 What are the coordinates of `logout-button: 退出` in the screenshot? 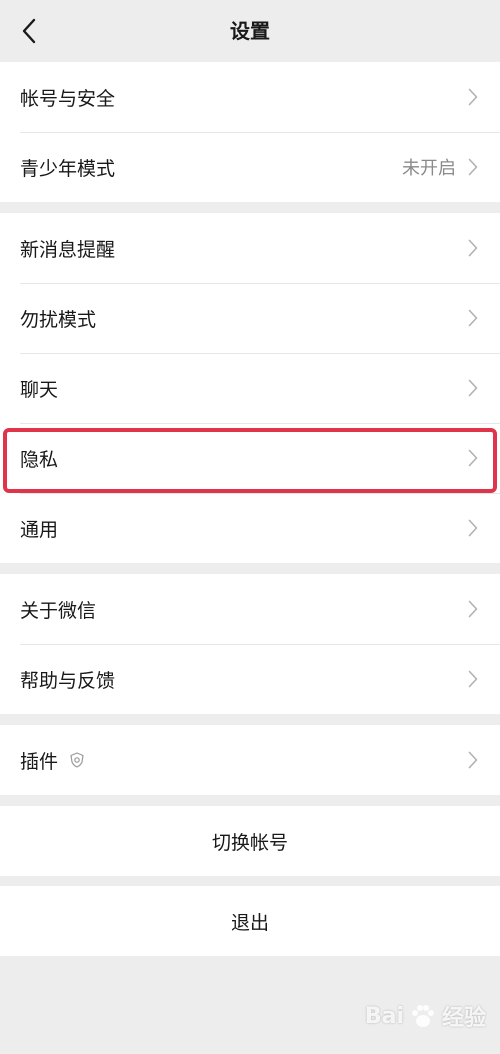 It's located at (250, 921).